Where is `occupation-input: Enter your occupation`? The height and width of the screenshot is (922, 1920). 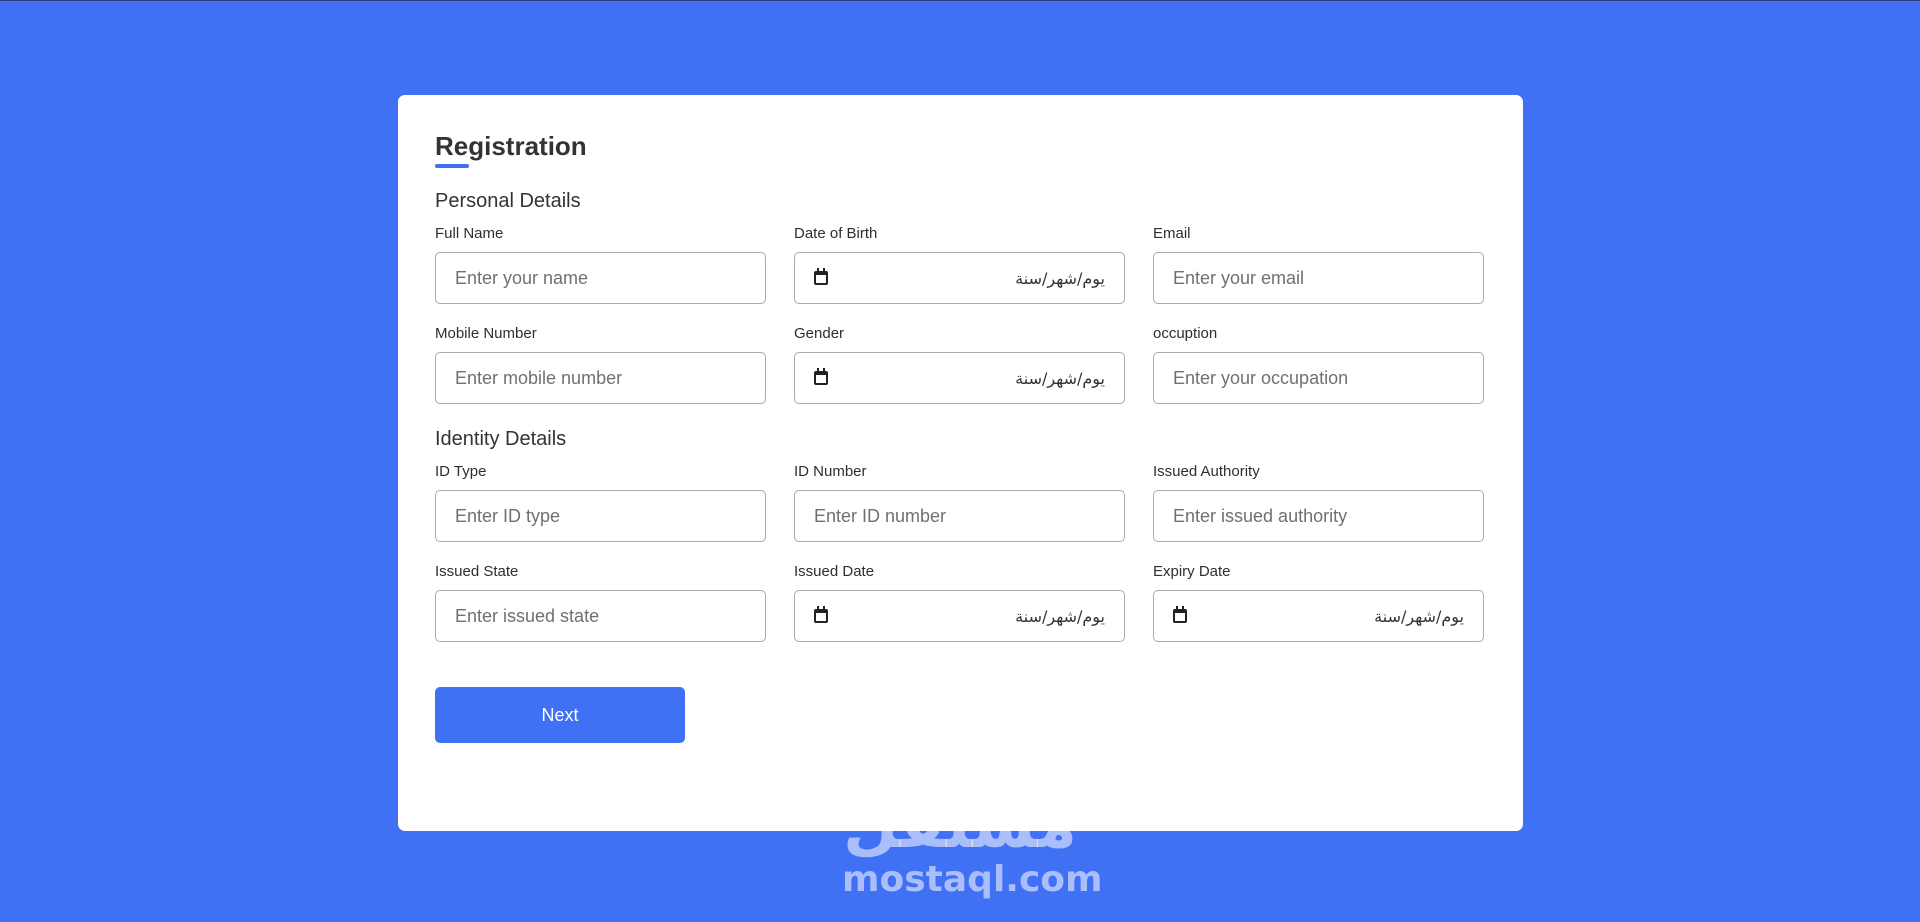 occupation-input: Enter your occupation is located at coordinates (1318, 378).